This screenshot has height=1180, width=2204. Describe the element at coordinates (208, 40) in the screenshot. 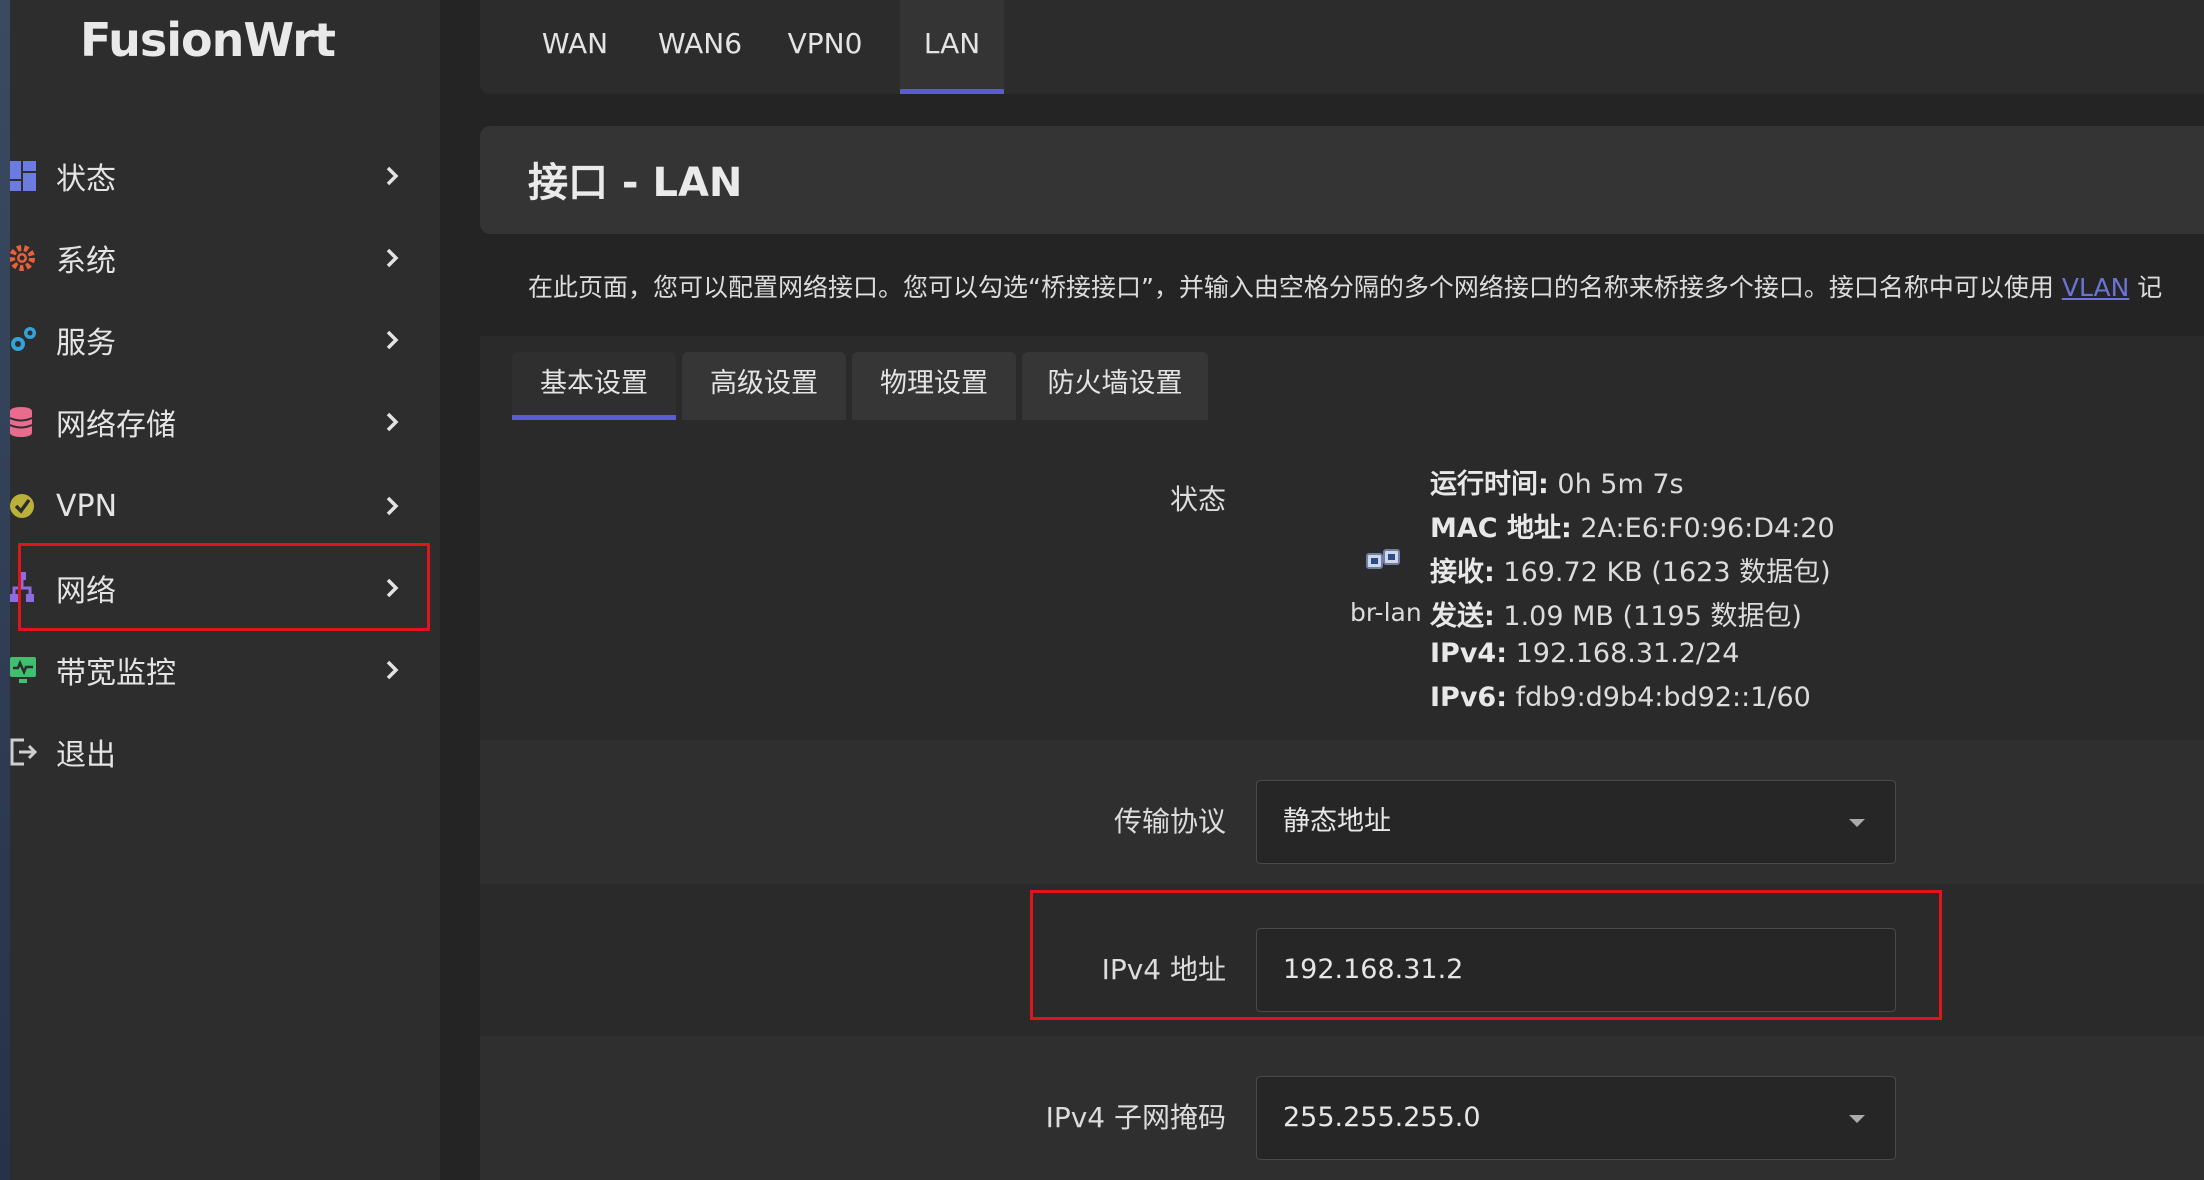

I see `app-logo: FusionWrt` at that location.